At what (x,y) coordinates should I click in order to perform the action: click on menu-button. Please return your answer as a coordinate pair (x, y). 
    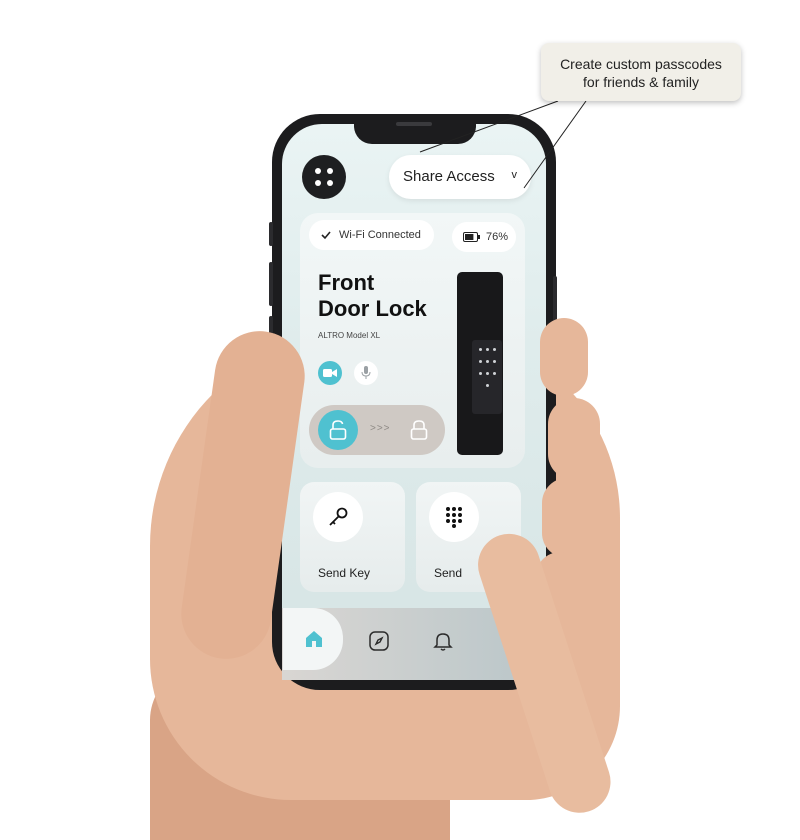
    Looking at the image, I should click on (324, 177).